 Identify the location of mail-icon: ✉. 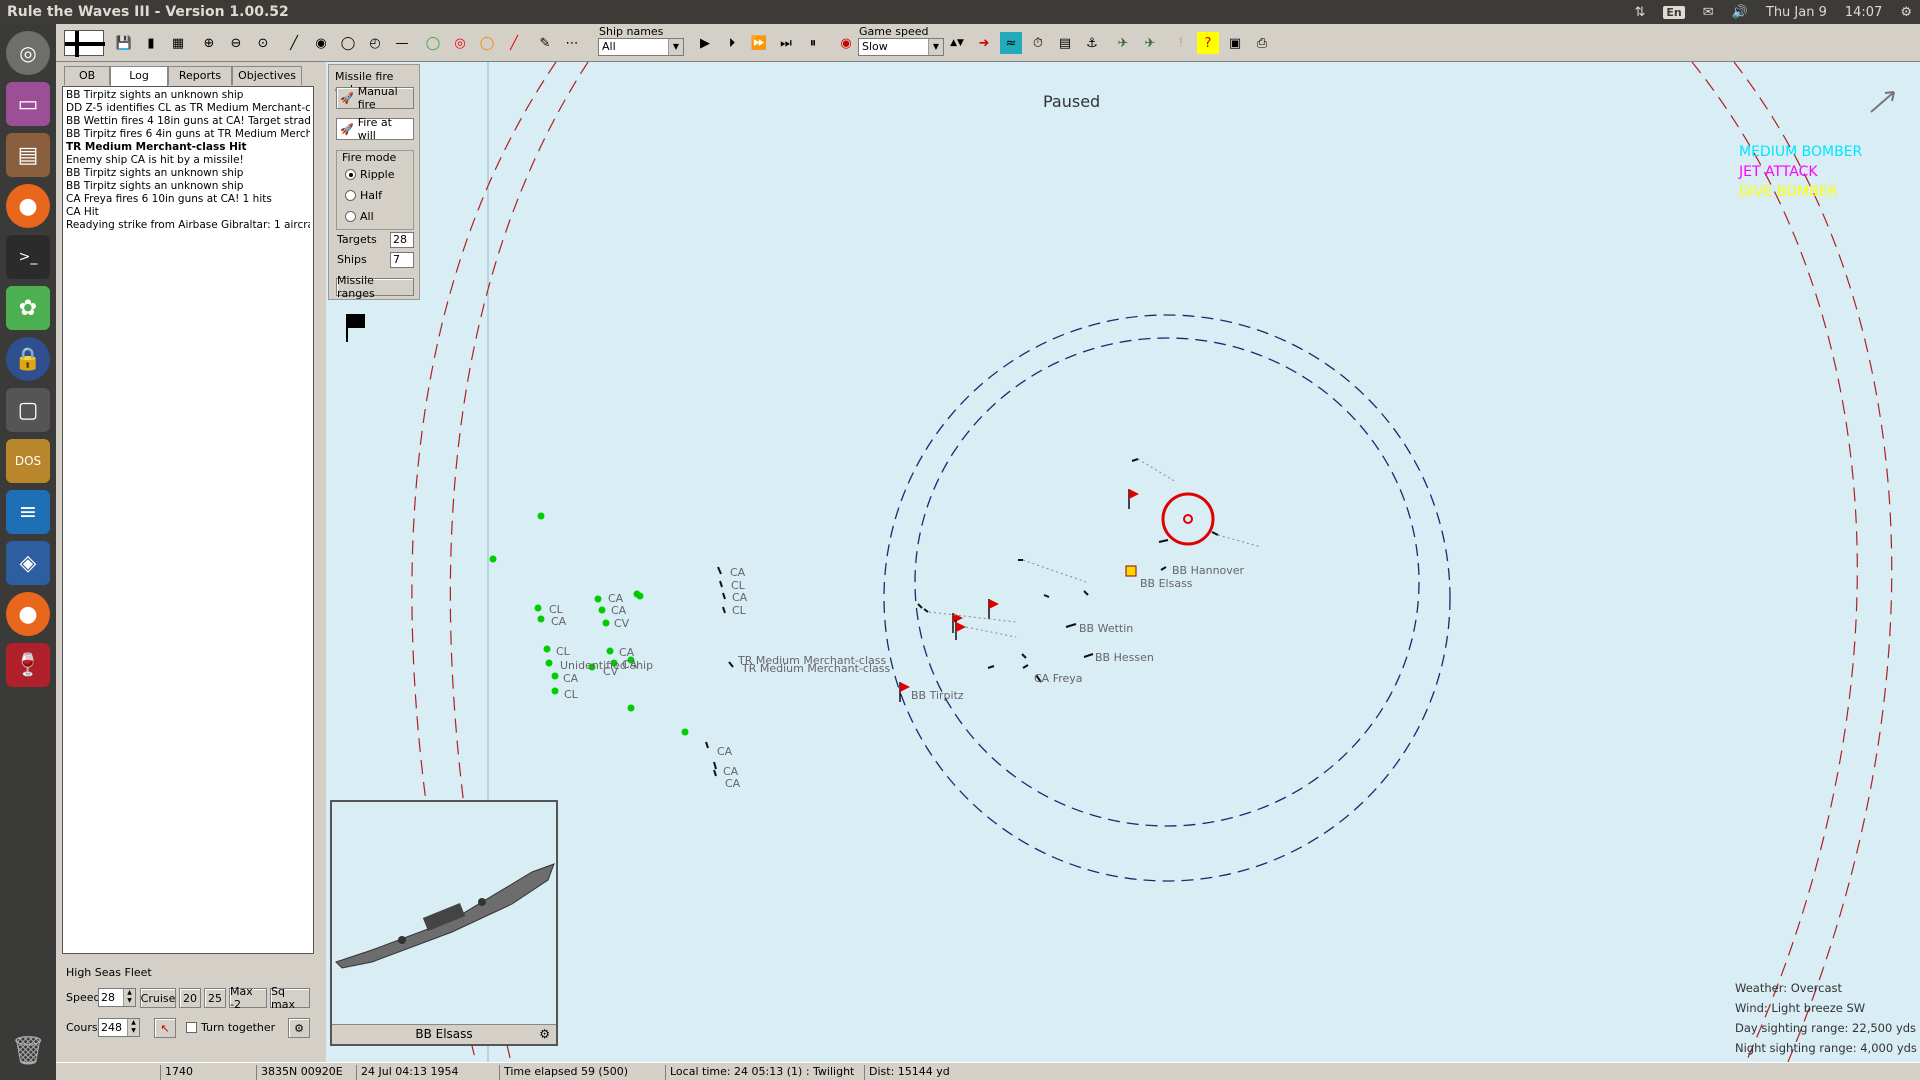
(1708, 12).